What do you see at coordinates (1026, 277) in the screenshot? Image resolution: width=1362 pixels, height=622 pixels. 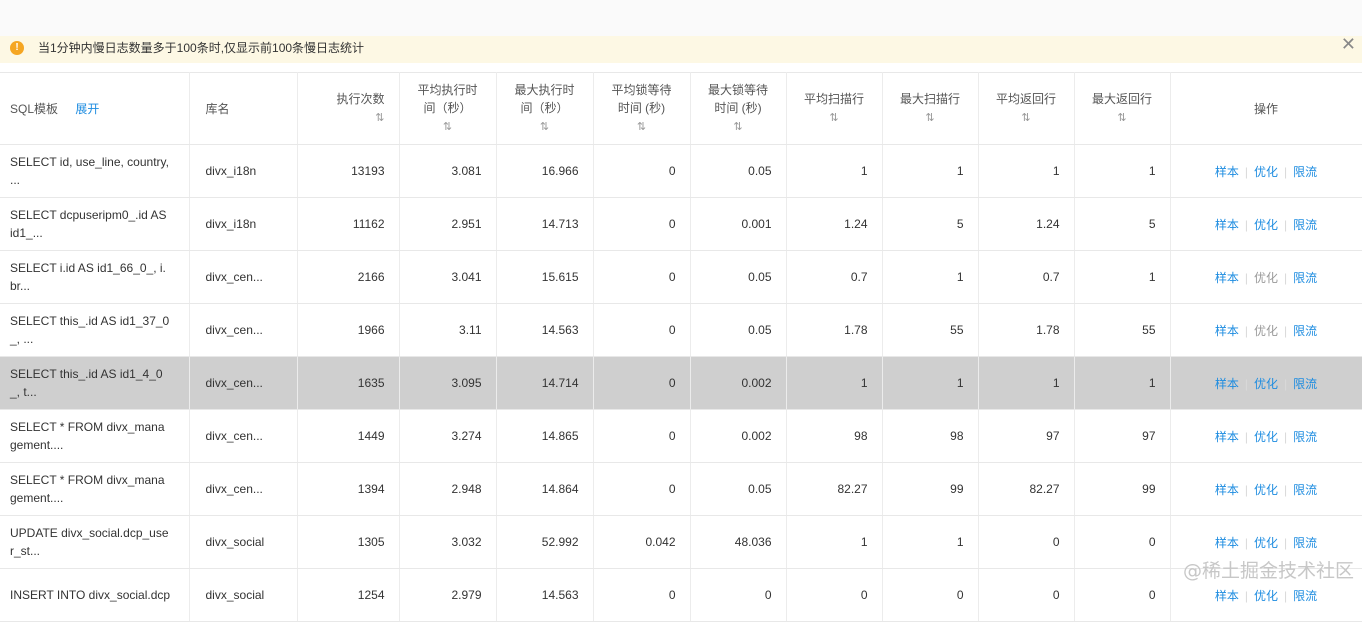 I see `avg-ret-cell: 0.7` at bounding box center [1026, 277].